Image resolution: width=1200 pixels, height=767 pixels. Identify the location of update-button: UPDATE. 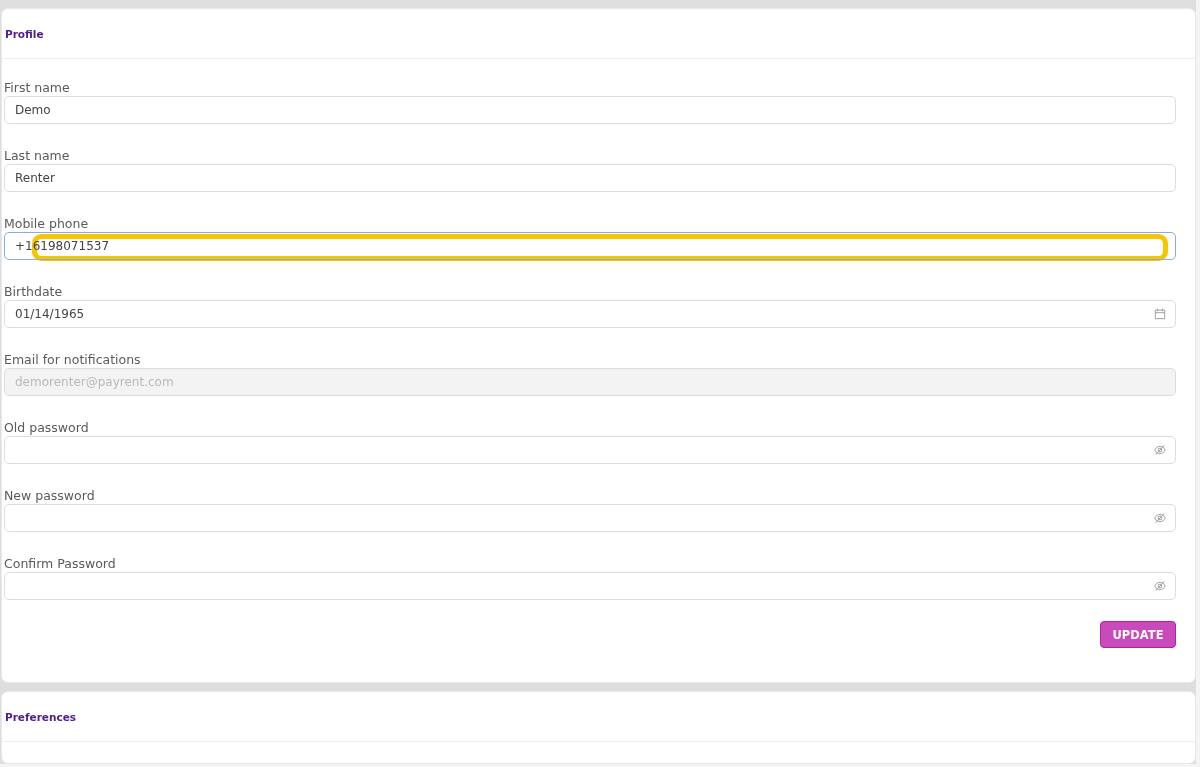
(1138, 634).